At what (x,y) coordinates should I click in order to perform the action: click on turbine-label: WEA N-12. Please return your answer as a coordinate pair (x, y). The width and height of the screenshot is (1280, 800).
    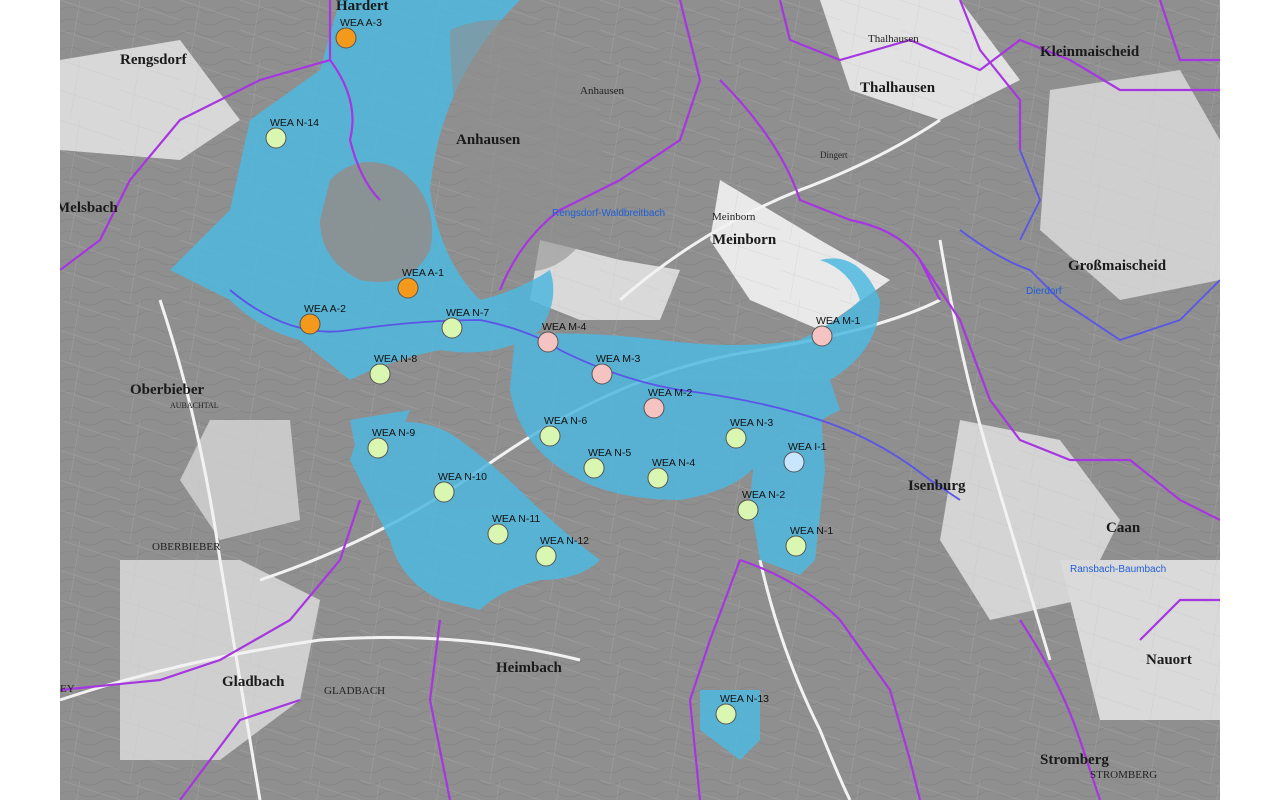
    Looking at the image, I should click on (564, 541).